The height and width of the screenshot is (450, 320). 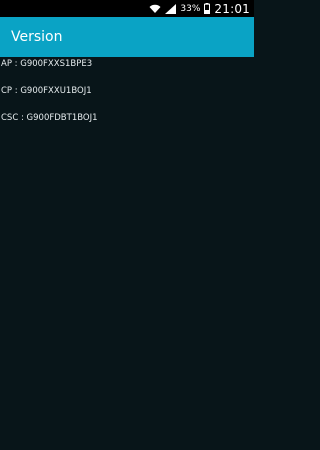 What do you see at coordinates (6, 64) in the screenshot?
I see `version-label: AP` at bounding box center [6, 64].